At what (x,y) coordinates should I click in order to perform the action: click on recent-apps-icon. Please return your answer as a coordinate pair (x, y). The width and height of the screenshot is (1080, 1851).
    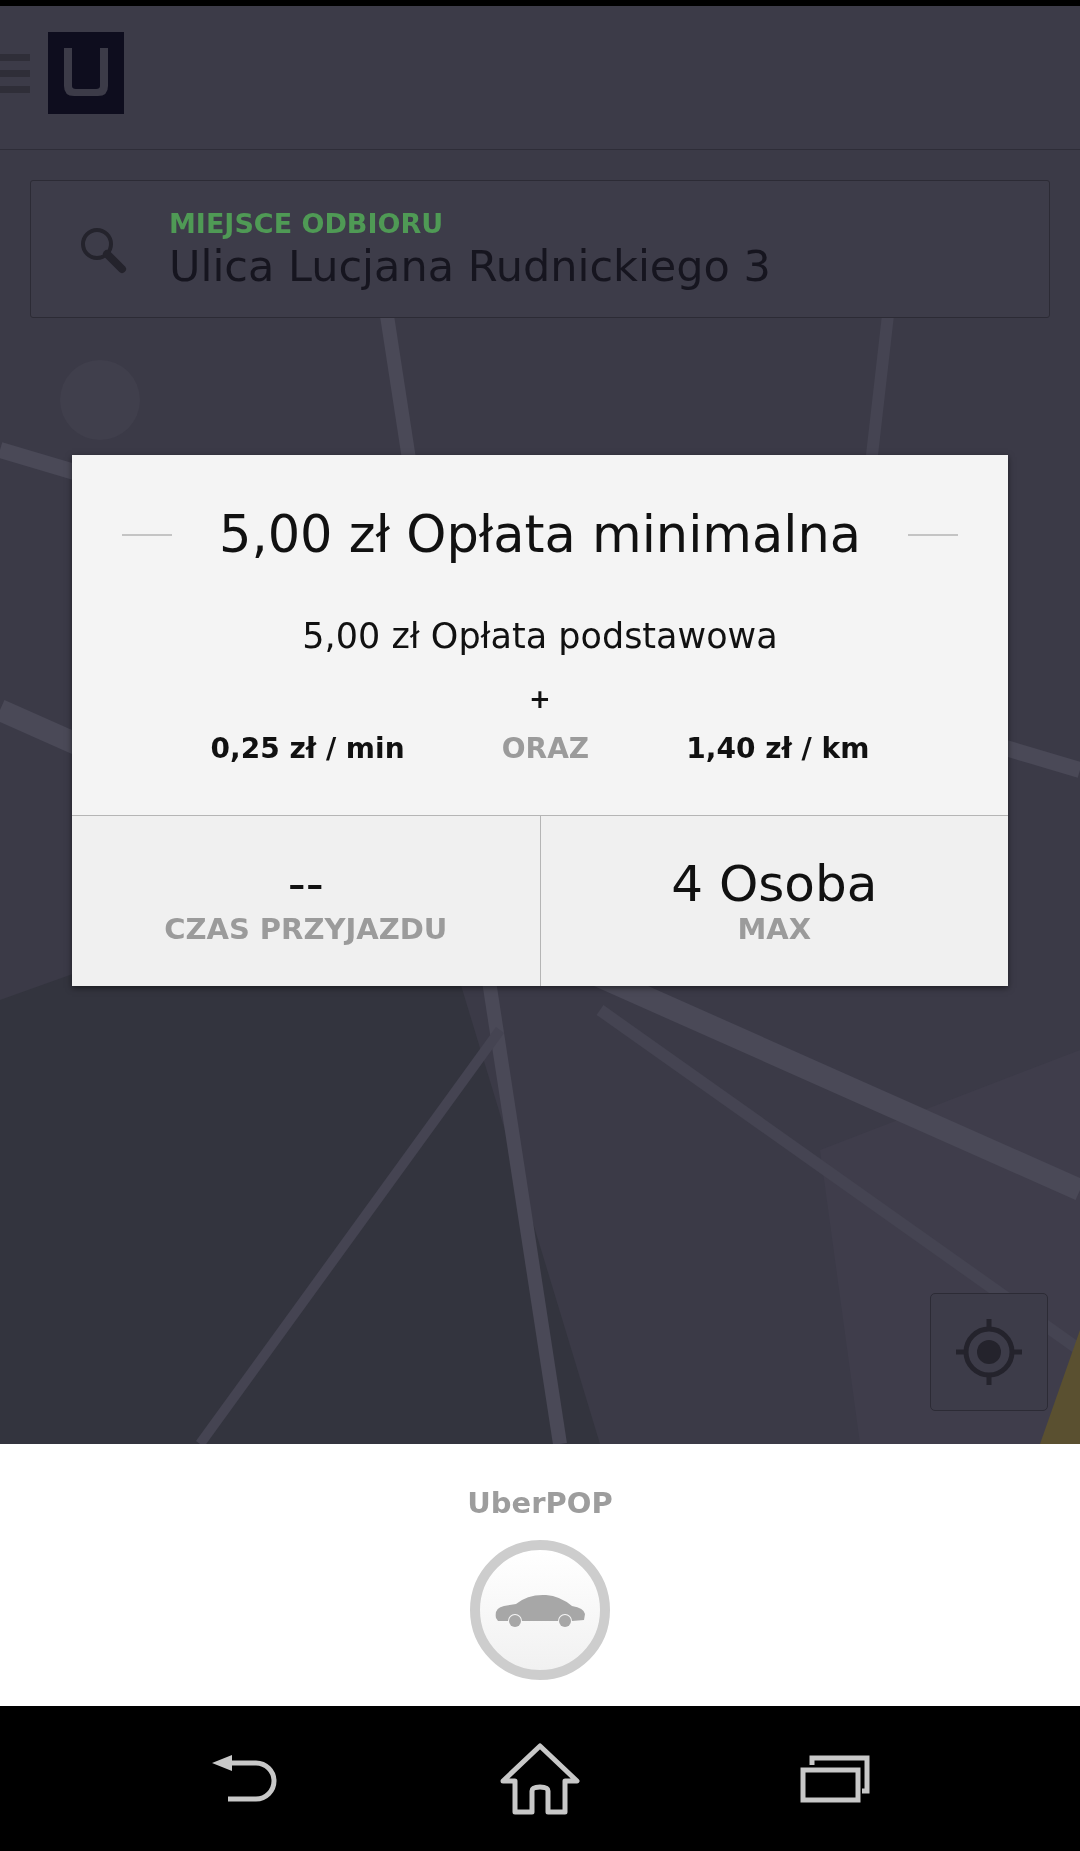
    Looking at the image, I should click on (835, 1778).